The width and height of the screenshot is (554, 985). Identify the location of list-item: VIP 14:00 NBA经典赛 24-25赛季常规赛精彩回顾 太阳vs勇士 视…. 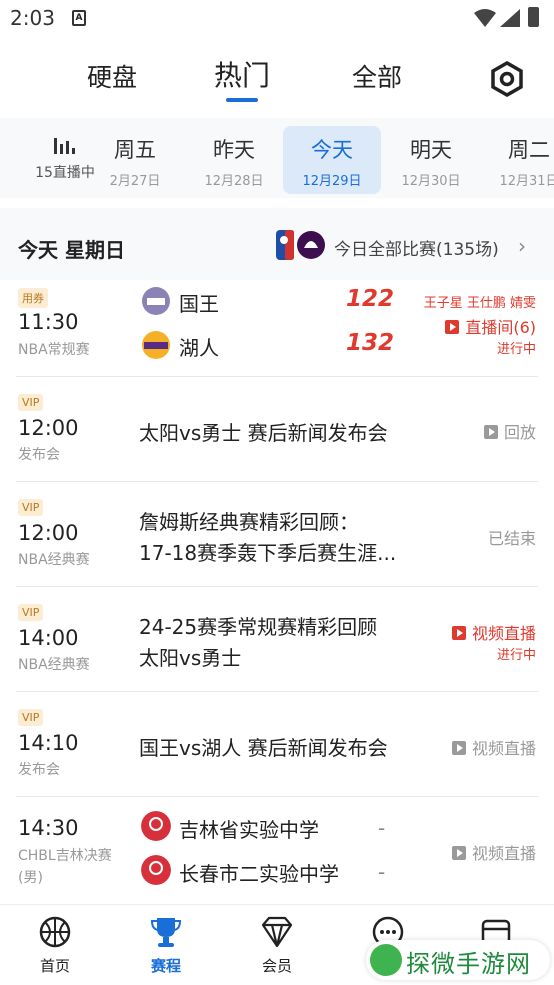
(277, 639).